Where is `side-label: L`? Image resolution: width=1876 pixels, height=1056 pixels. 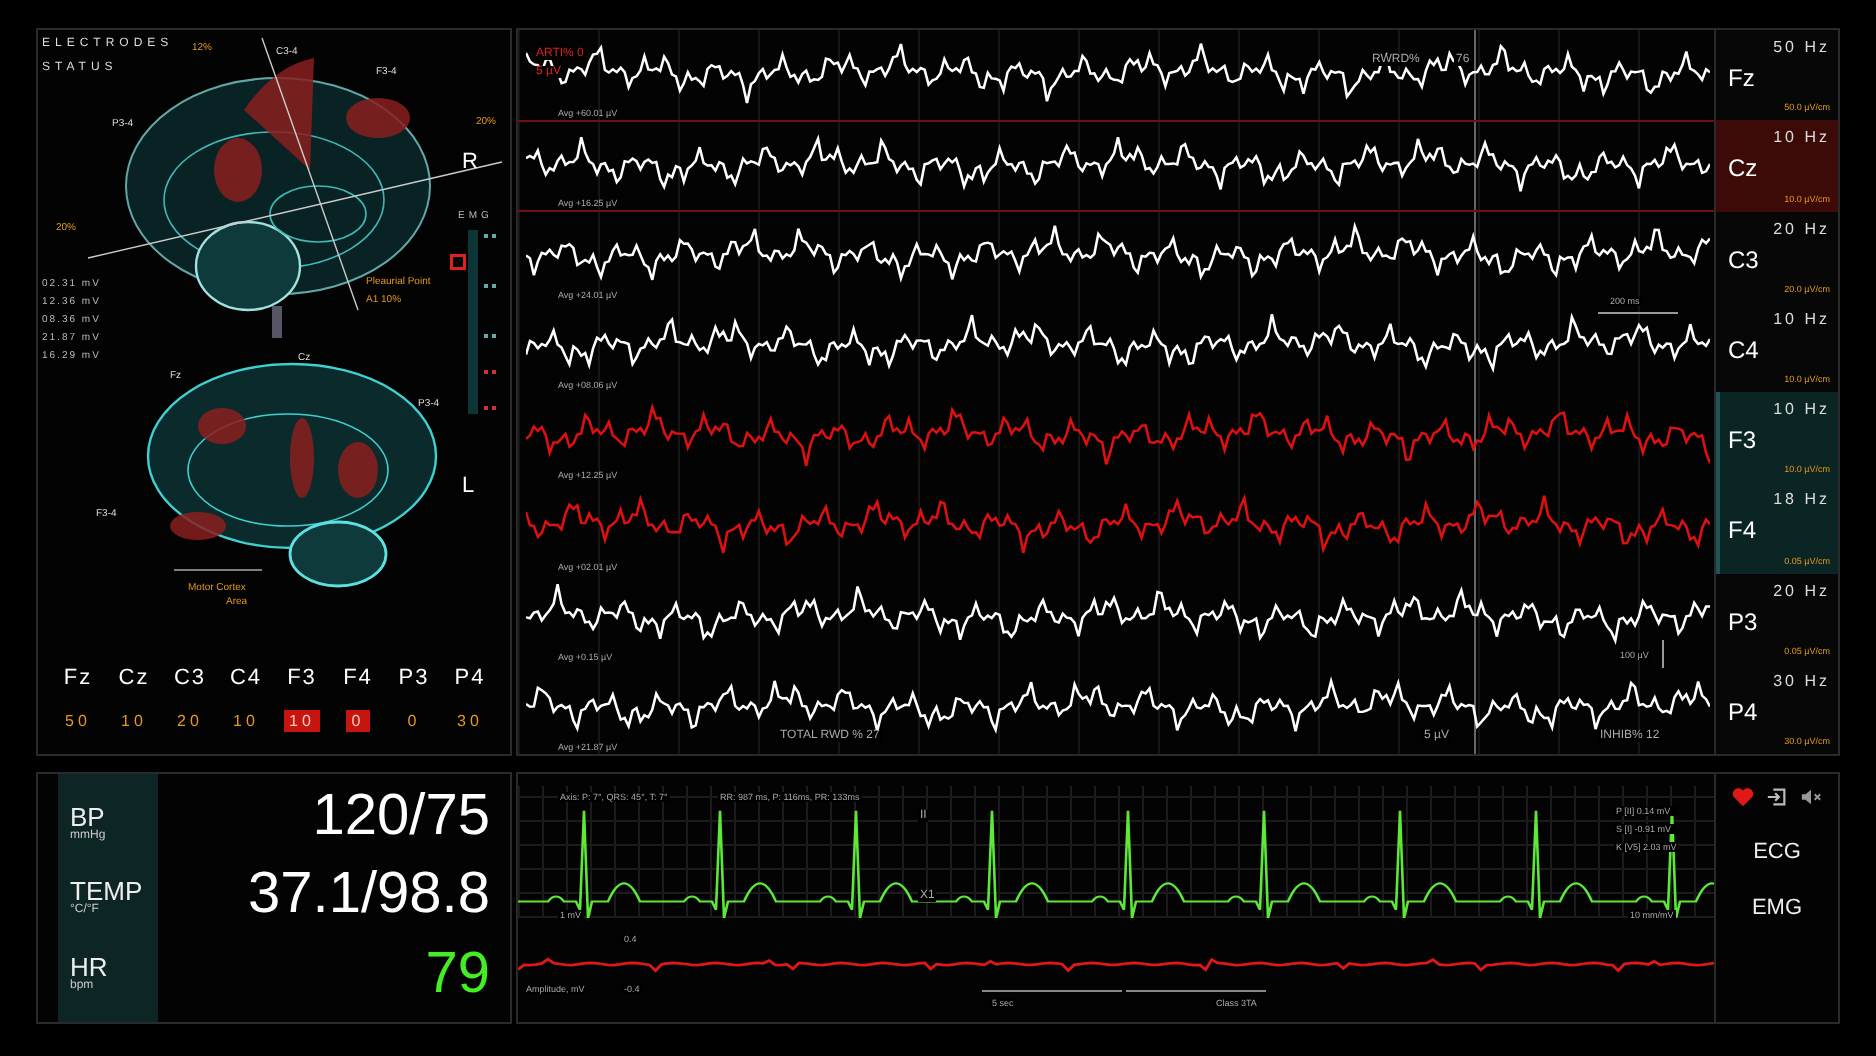 side-label: L is located at coordinates (468, 486).